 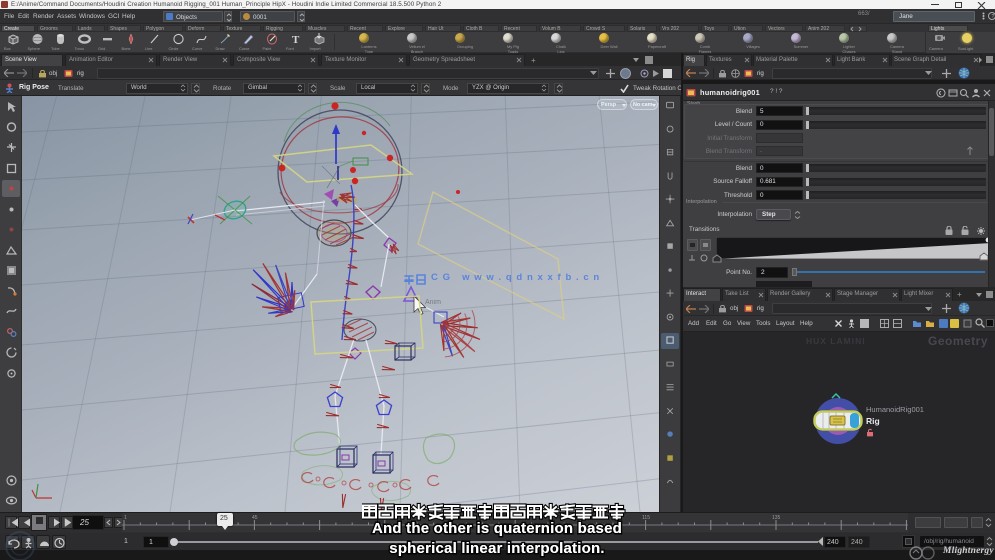 What do you see at coordinates (433, 302) in the screenshot?
I see `svg-text: Anim` at bounding box center [433, 302].